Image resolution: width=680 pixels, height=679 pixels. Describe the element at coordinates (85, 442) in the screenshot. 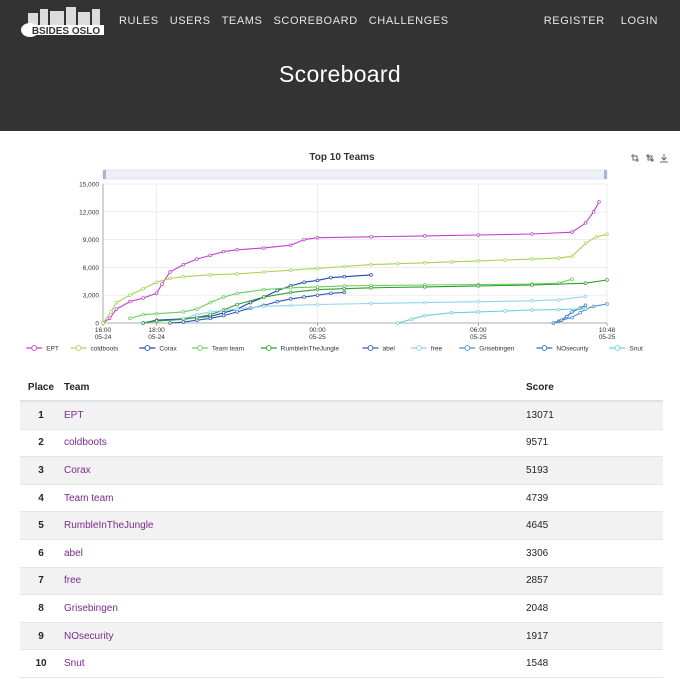

I see `team-link: coldboots` at that location.